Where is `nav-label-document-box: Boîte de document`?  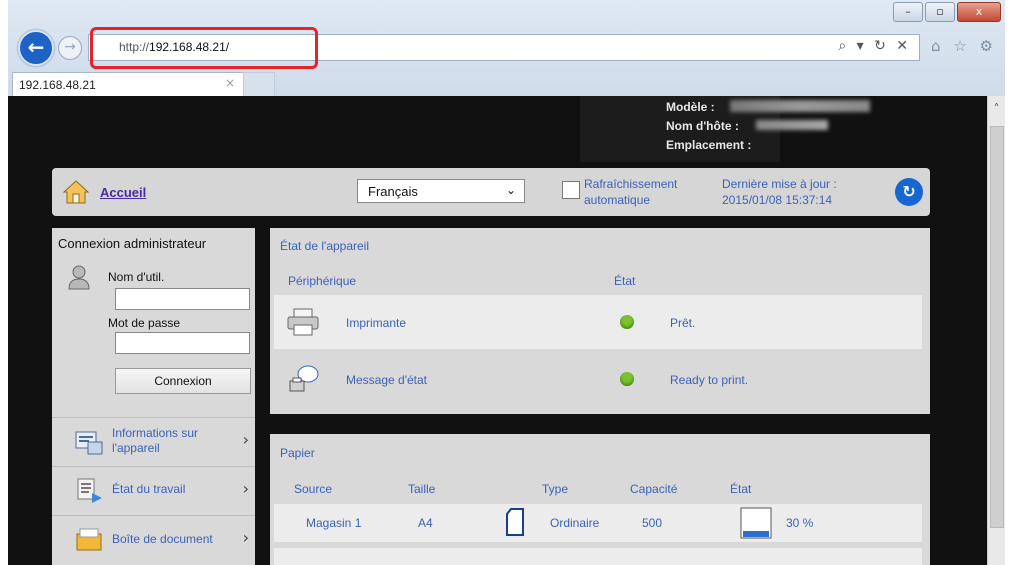
nav-label-document-box: Boîte de document is located at coordinates (162, 539).